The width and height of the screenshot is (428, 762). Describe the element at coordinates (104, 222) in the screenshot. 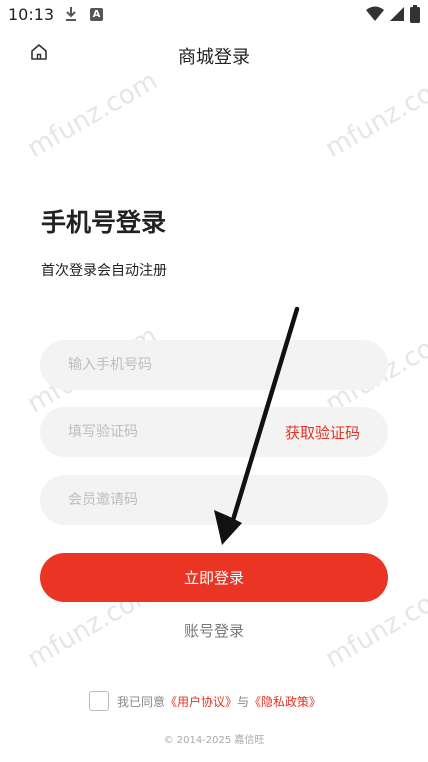

I see `login-heading: 手机号登录` at that location.